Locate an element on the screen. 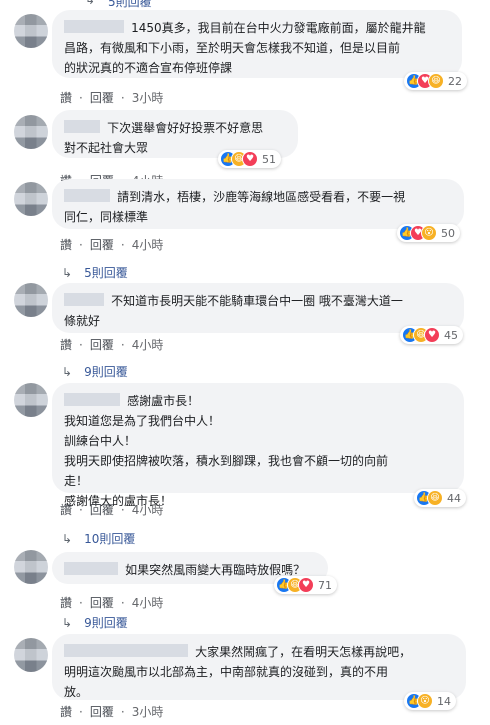 The height and width of the screenshot is (725, 490). view-replies: ↳ 5則回覆 is located at coordinates (95, 272).